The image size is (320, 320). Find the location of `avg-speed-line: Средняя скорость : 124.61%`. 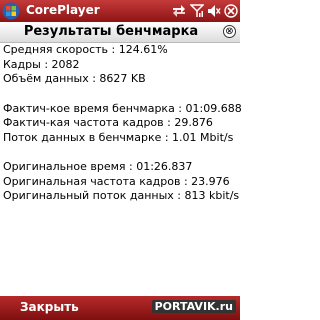

avg-speed-line: Средняя скорость : 124.61% is located at coordinates (85, 49).